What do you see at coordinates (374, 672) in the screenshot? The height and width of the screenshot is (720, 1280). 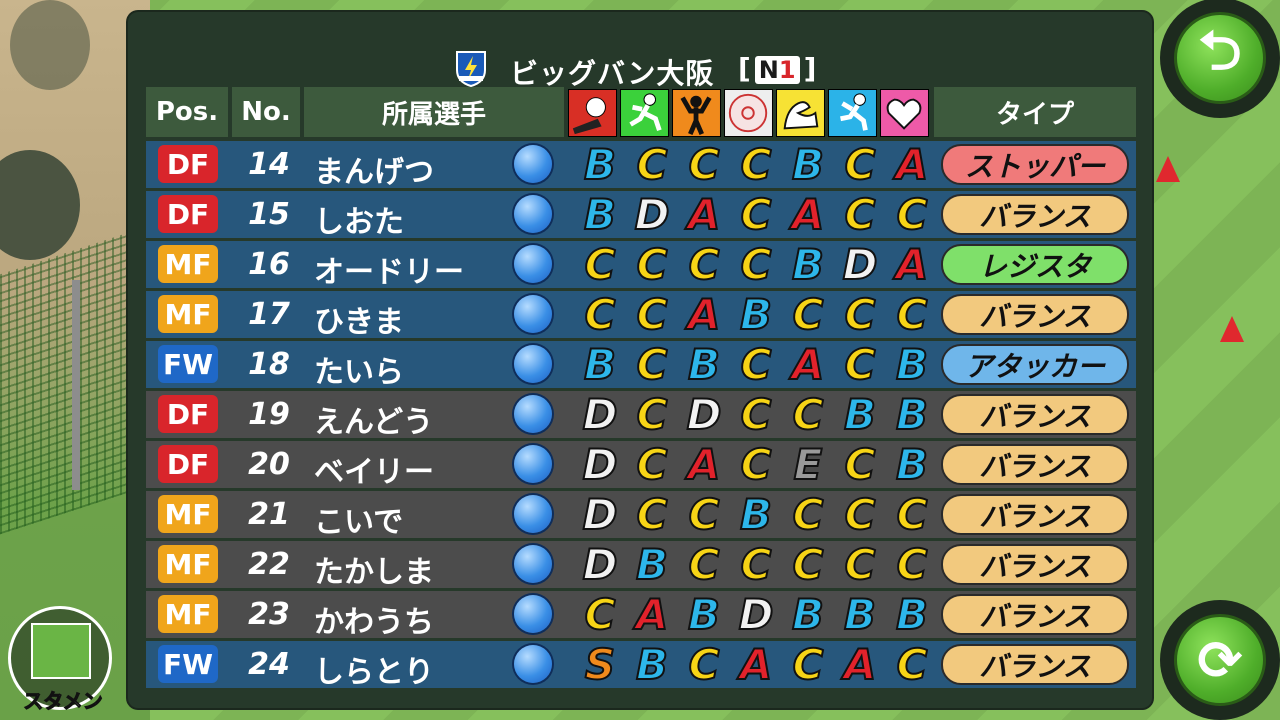 I see `player-name: しらとり` at bounding box center [374, 672].